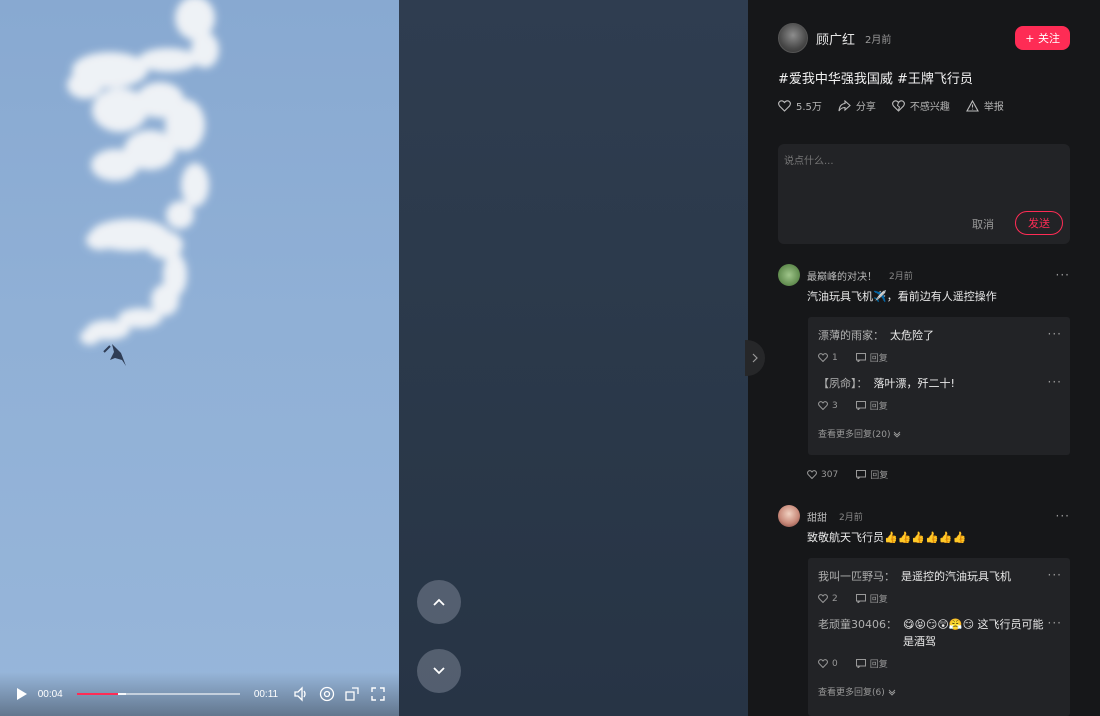  I want to click on like-button: 5.5万, so click(800, 105).